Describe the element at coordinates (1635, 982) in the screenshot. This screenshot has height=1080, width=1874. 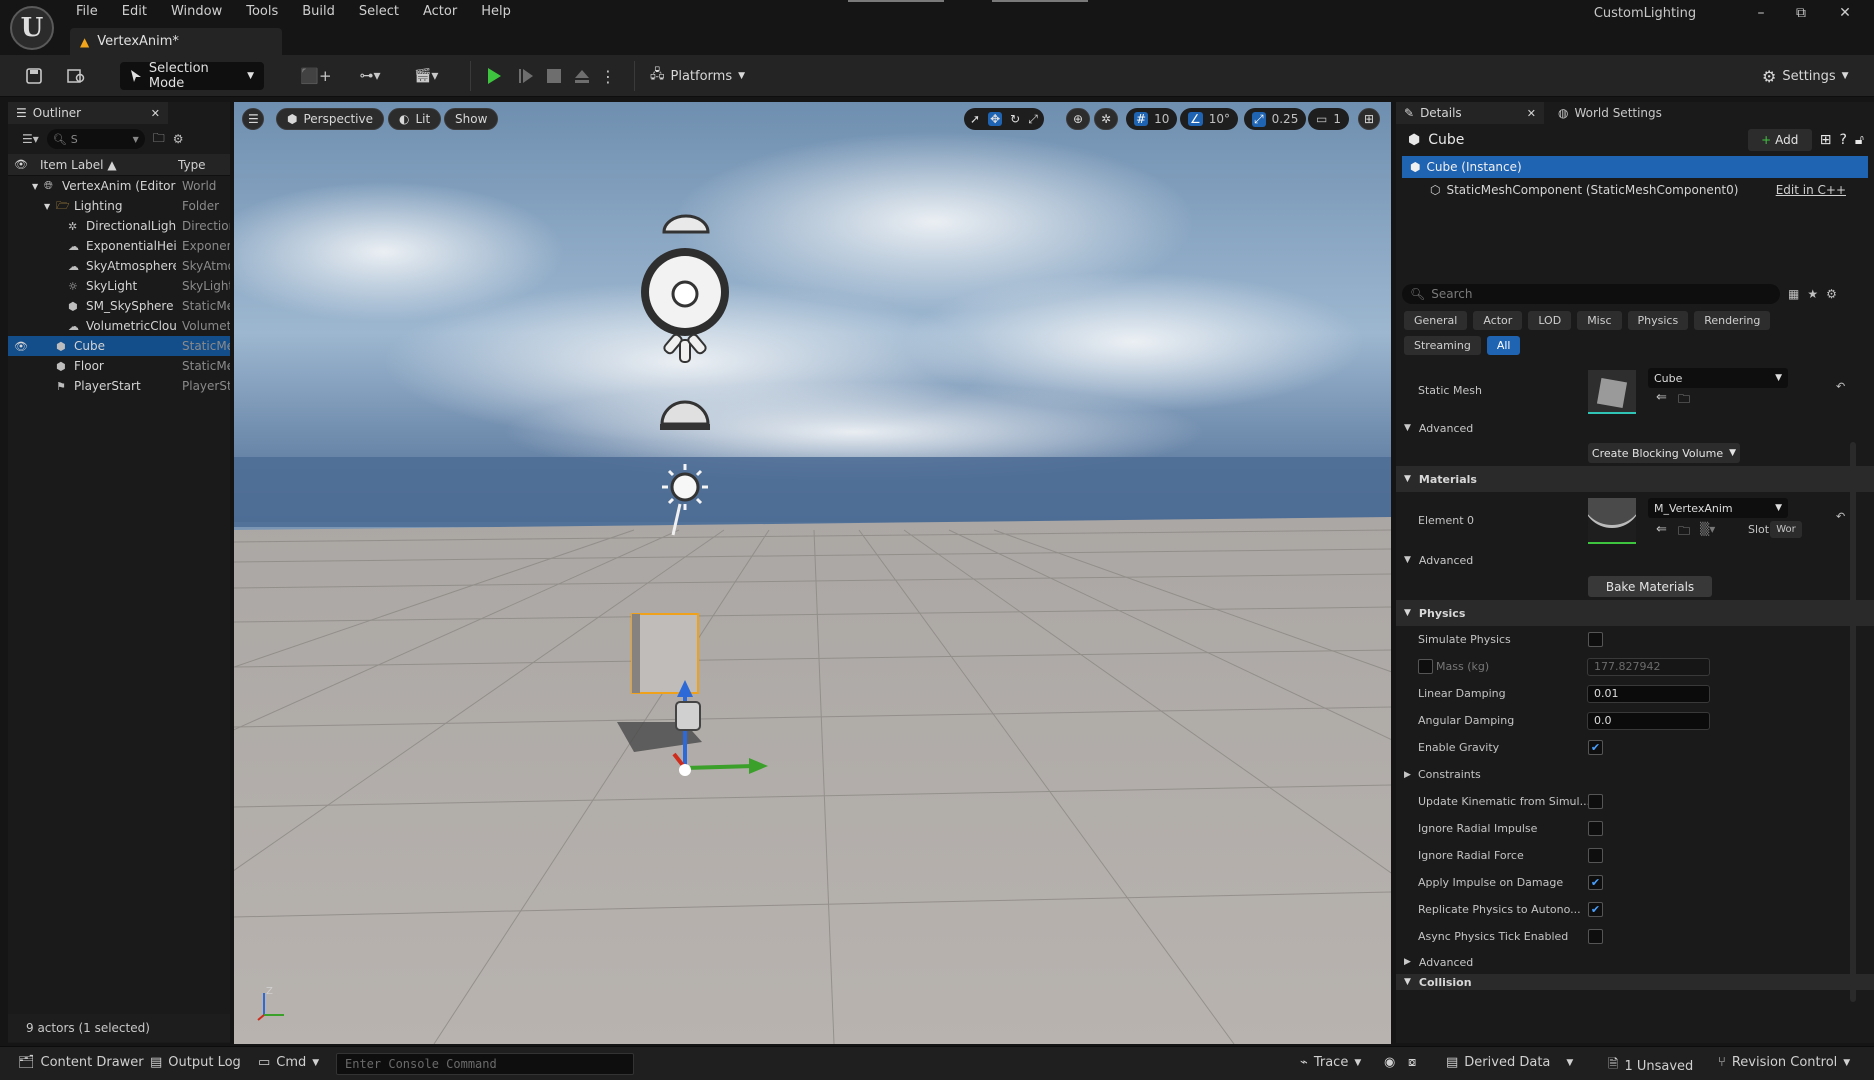
I see `collision-category: ▼ Collision` at that location.